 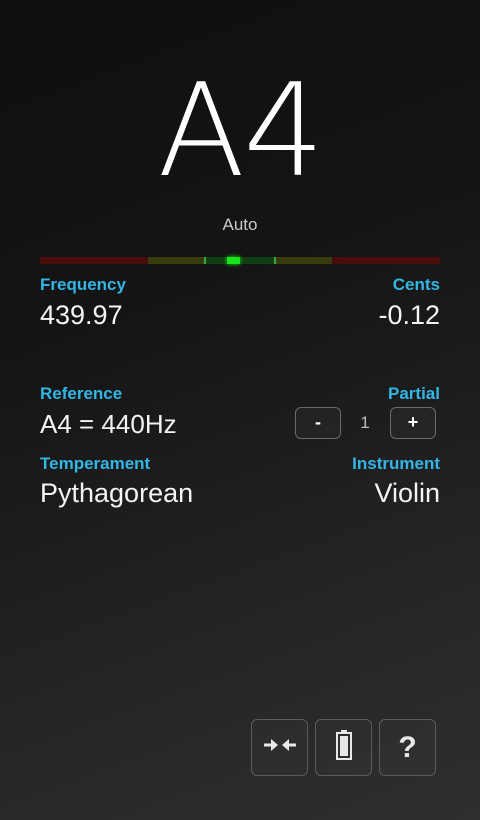 I want to click on frequency-value: 439.97, so click(x=81, y=315).